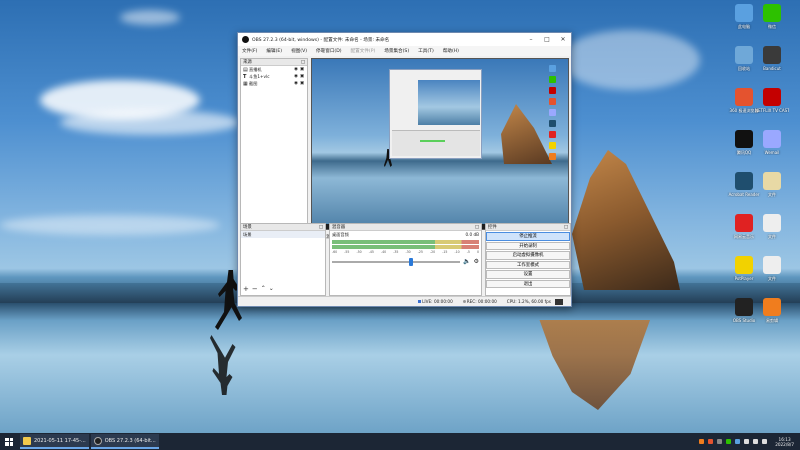 The height and width of the screenshot is (450, 800). I want to click on exit-button: 退出, so click(528, 283).